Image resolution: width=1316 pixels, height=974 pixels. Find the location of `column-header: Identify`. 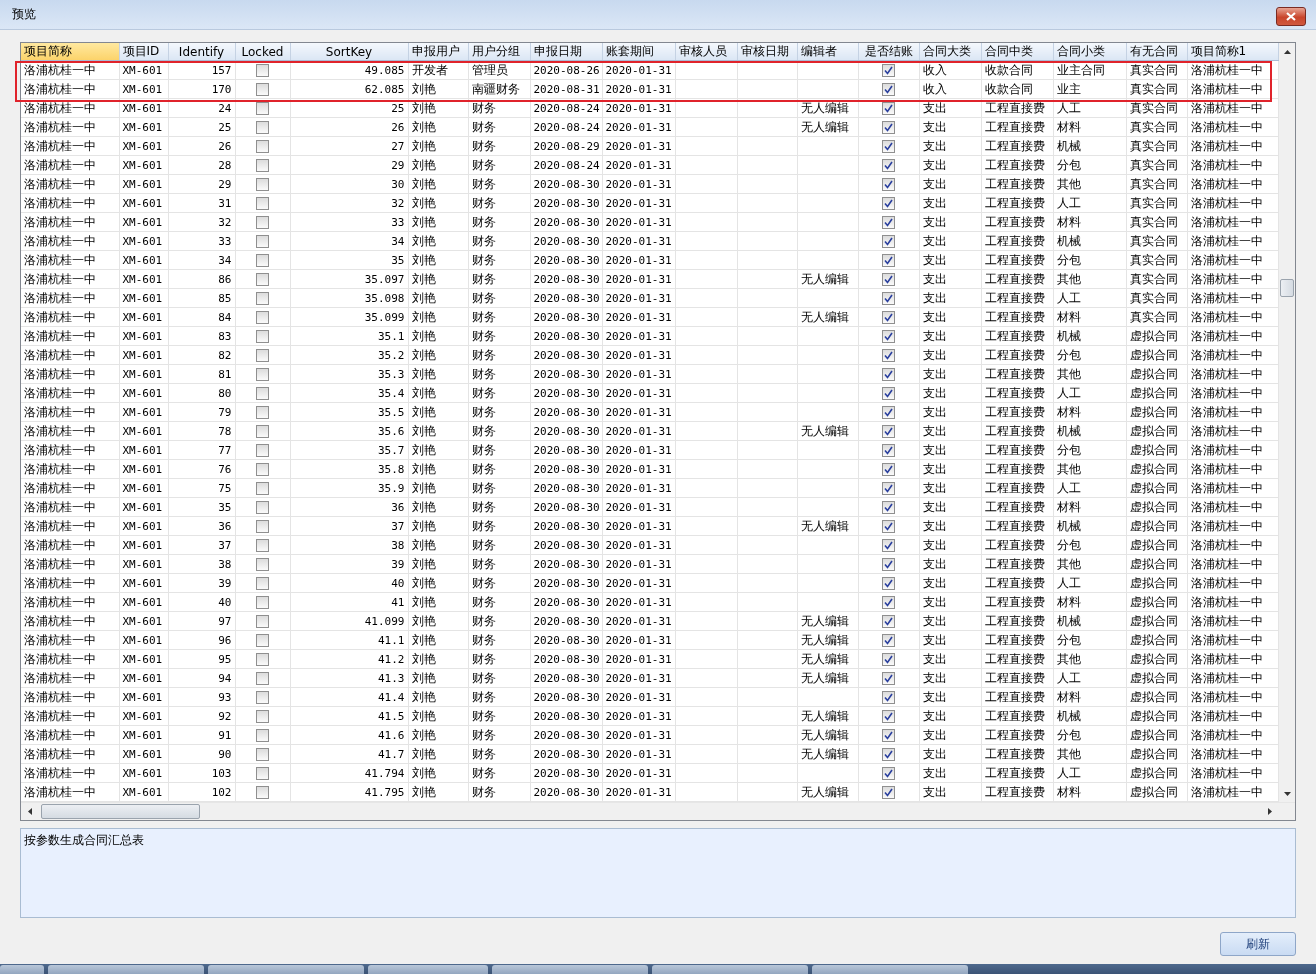

column-header: Identify is located at coordinates (201, 52).